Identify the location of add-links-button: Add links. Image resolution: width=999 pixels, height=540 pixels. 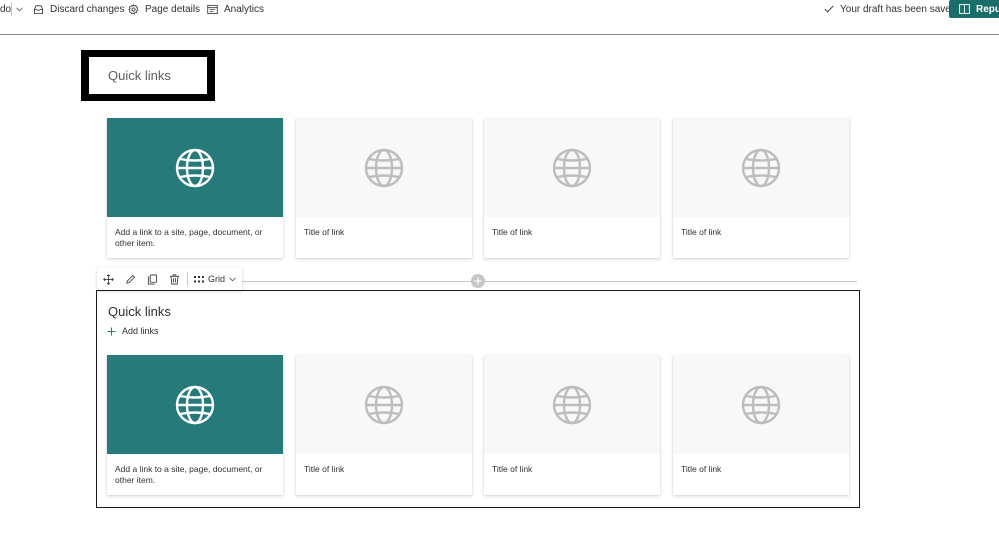
(133, 331).